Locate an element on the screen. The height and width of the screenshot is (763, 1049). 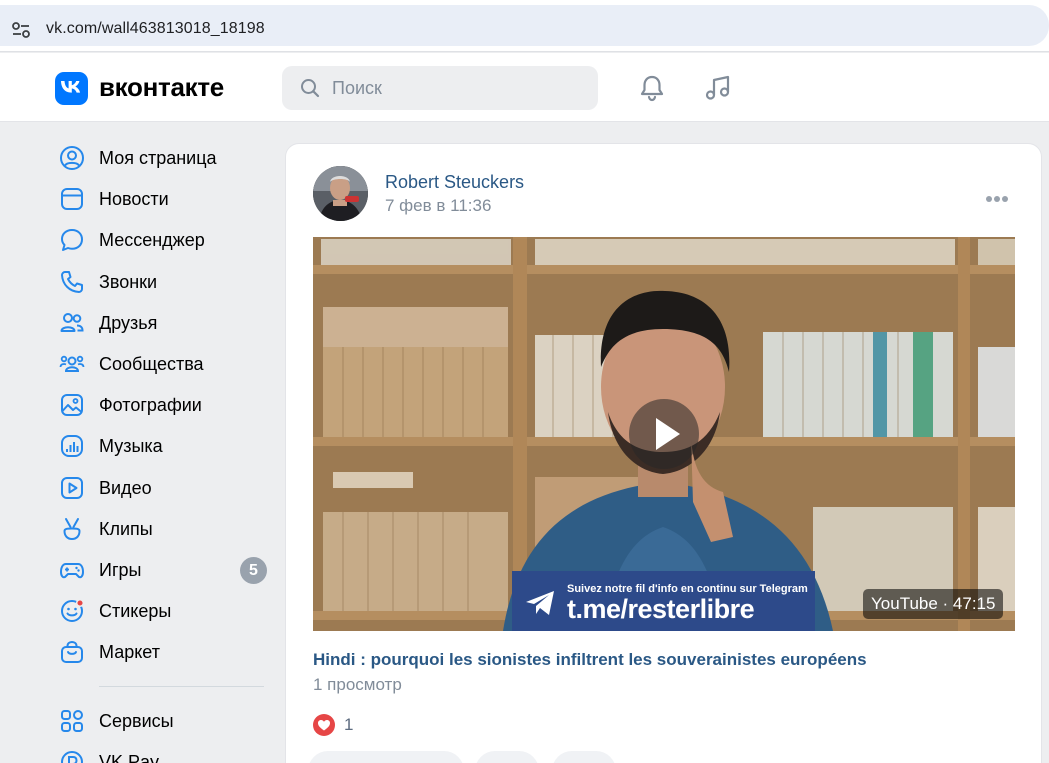
sidebar-item-label: VK Pay is located at coordinates (129, 757).